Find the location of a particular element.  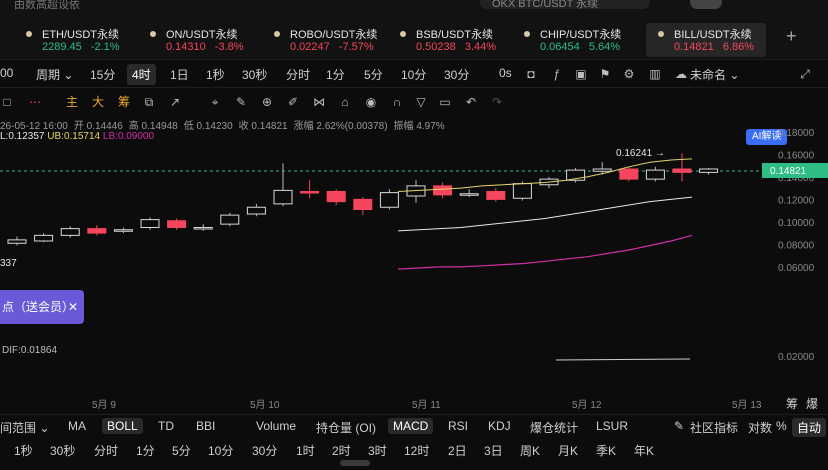

interval-0s: 0s is located at coordinates (505, 73).